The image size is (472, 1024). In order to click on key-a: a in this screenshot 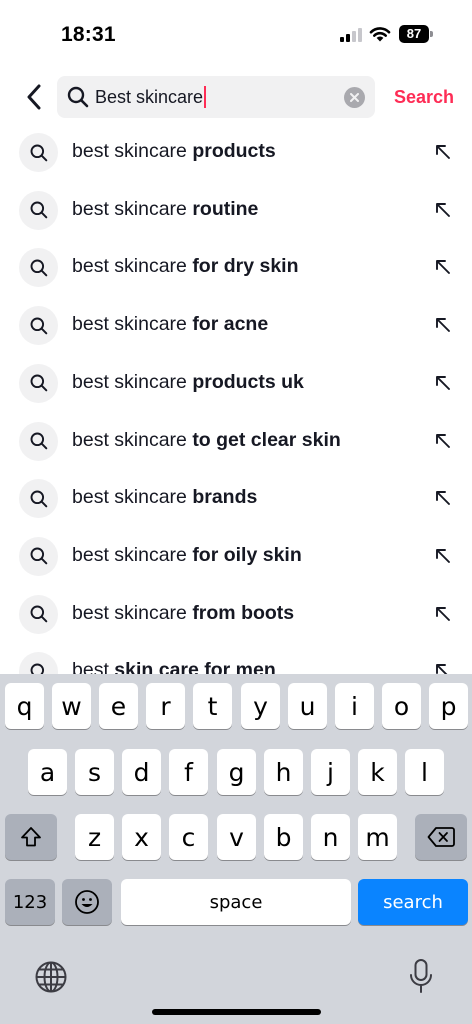, I will do `click(47, 772)`.